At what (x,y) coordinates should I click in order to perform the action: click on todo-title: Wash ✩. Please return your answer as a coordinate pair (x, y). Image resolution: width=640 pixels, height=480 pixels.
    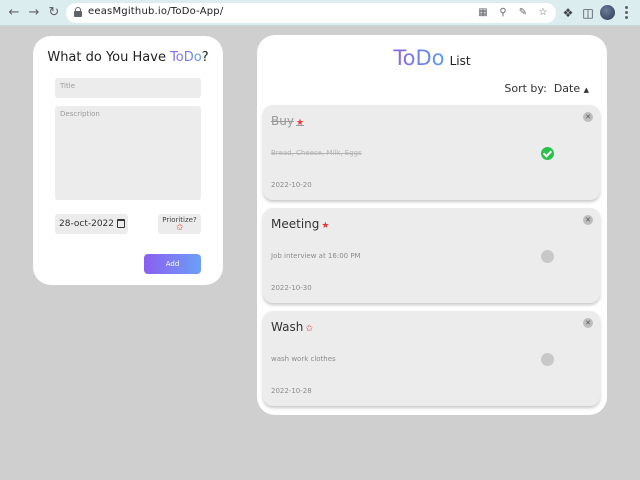
    Looking at the image, I should click on (292, 327).